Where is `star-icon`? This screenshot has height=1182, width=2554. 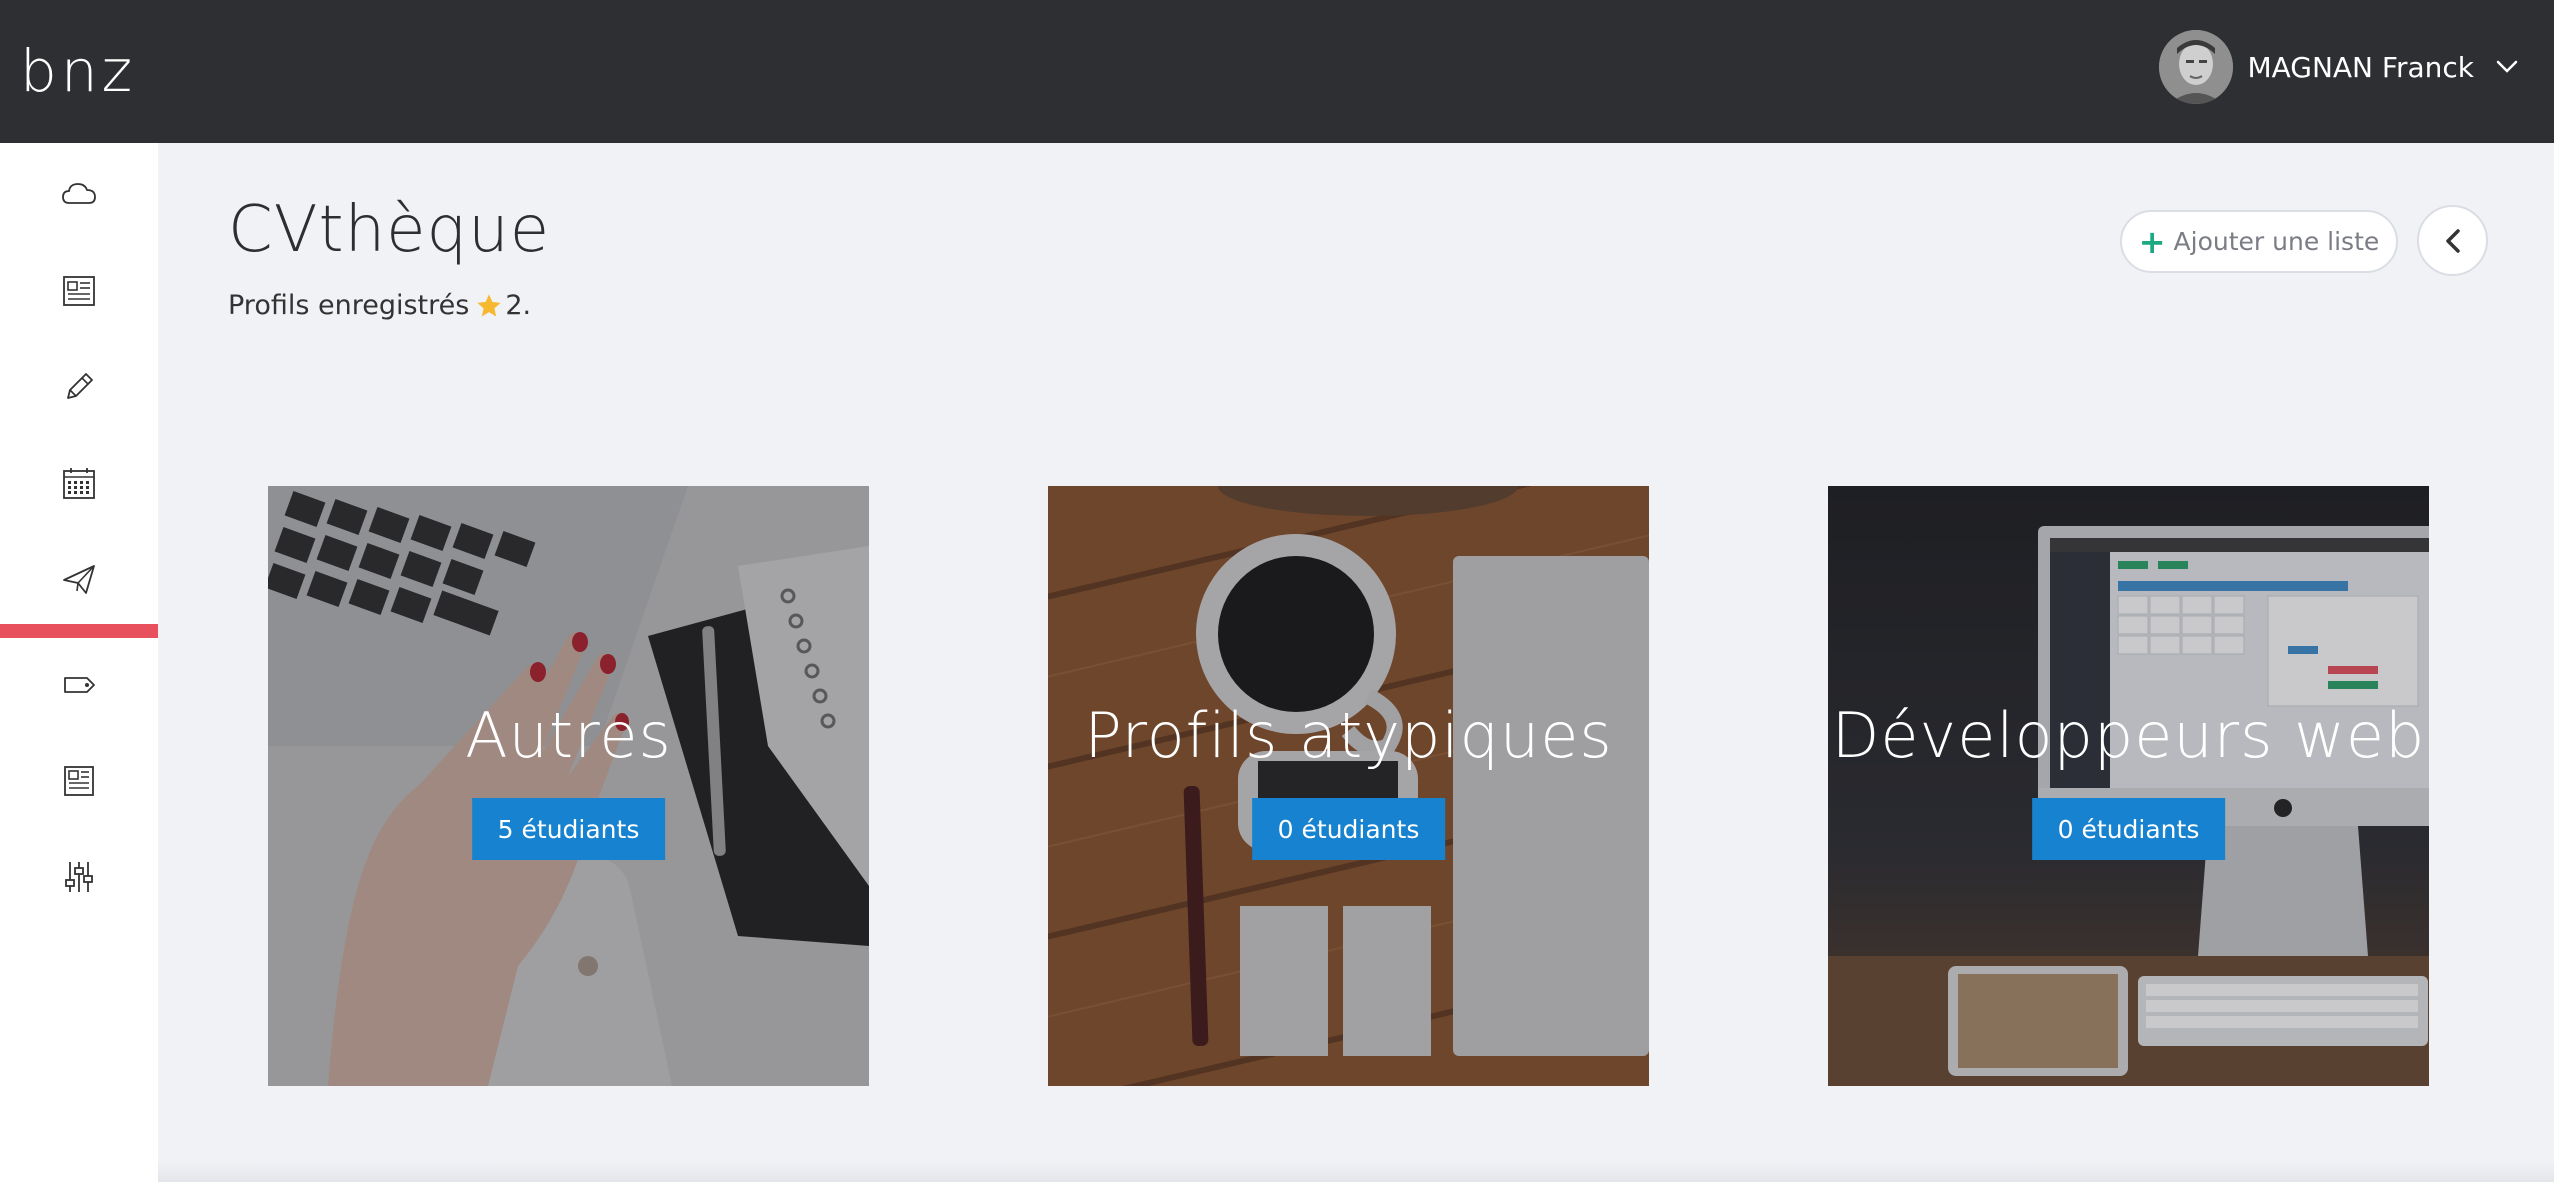
star-icon is located at coordinates (489, 304).